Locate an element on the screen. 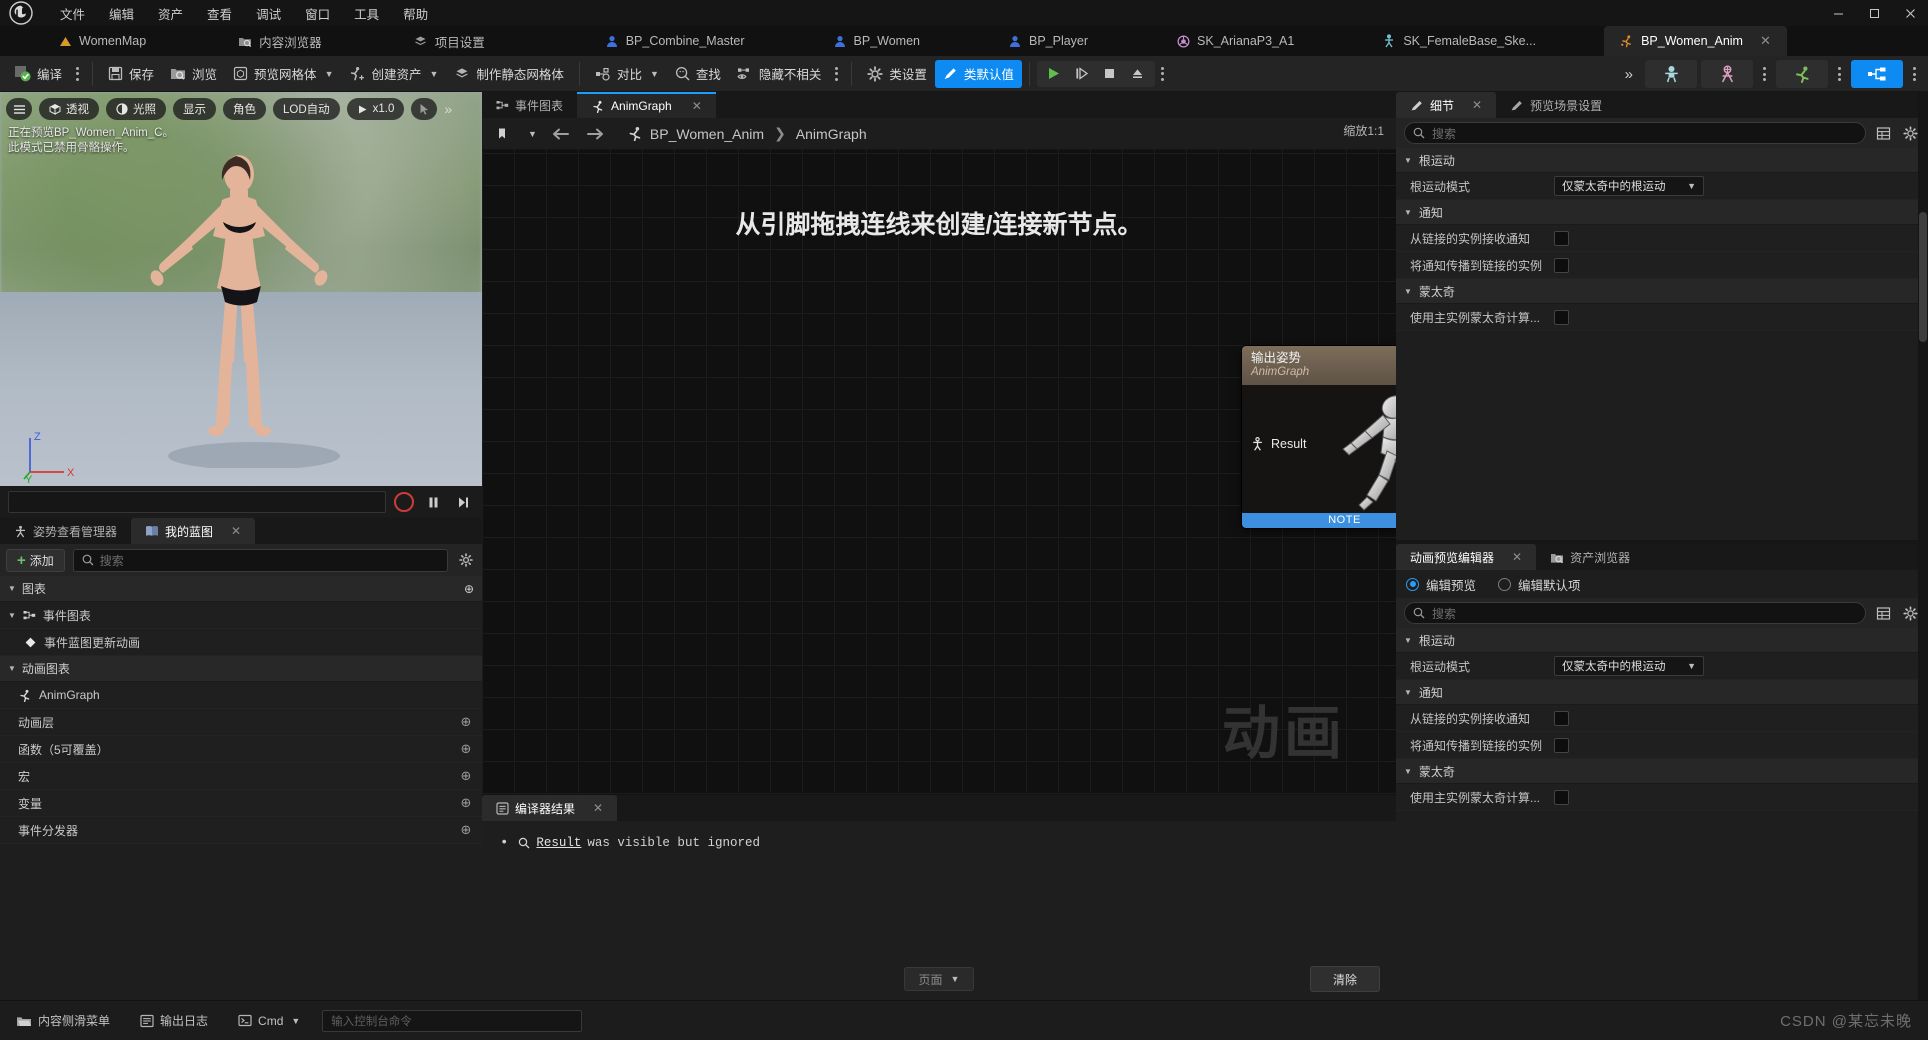 This screenshot has height=1040, width=1928. close-icon is located at coordinates (1910, 13).